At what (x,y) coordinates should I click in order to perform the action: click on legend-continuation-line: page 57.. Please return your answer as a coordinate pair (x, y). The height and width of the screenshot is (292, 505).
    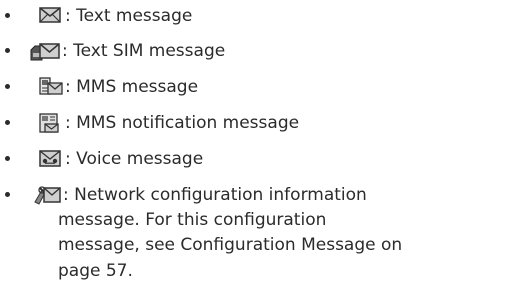
    Looking at the image, I should click on (95, 271).